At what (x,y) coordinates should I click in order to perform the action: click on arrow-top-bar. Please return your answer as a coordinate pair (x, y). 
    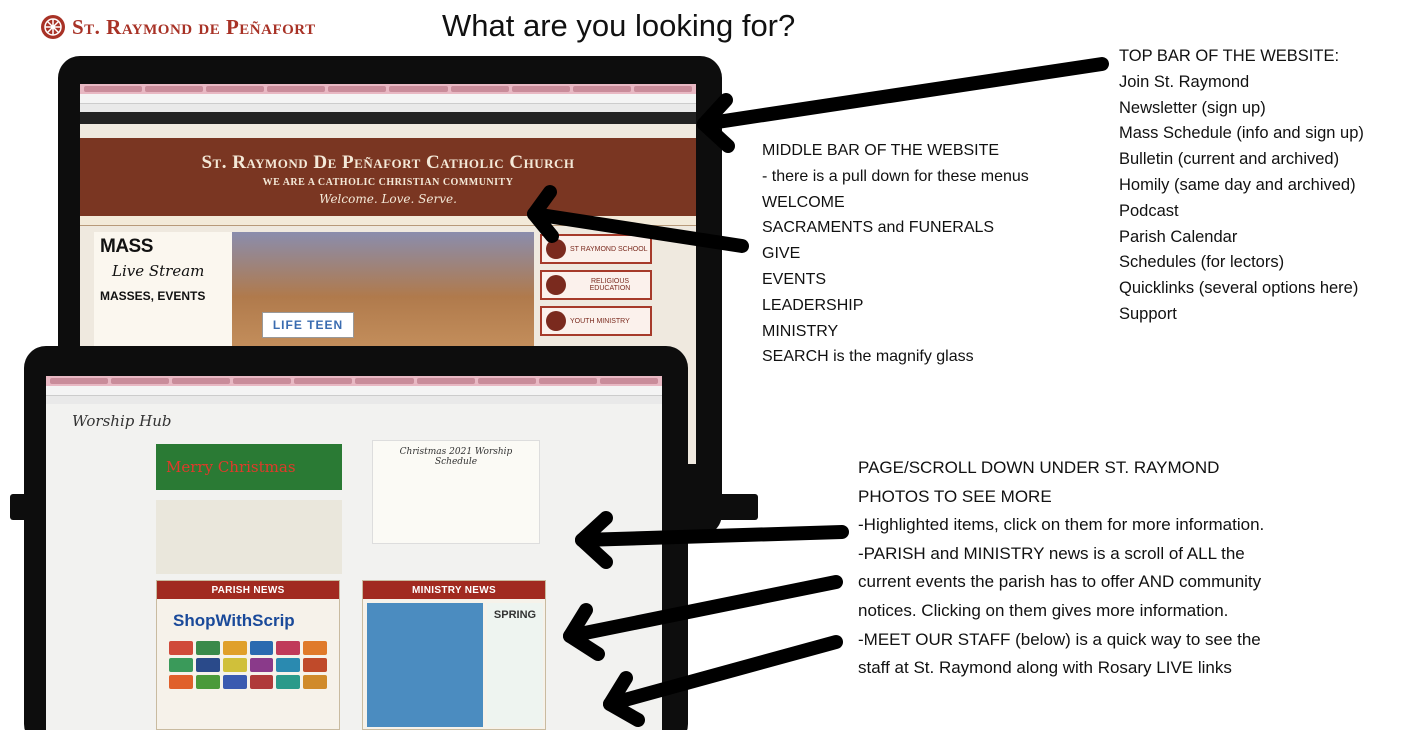
    Looking at the image, I should click on (903, 94).